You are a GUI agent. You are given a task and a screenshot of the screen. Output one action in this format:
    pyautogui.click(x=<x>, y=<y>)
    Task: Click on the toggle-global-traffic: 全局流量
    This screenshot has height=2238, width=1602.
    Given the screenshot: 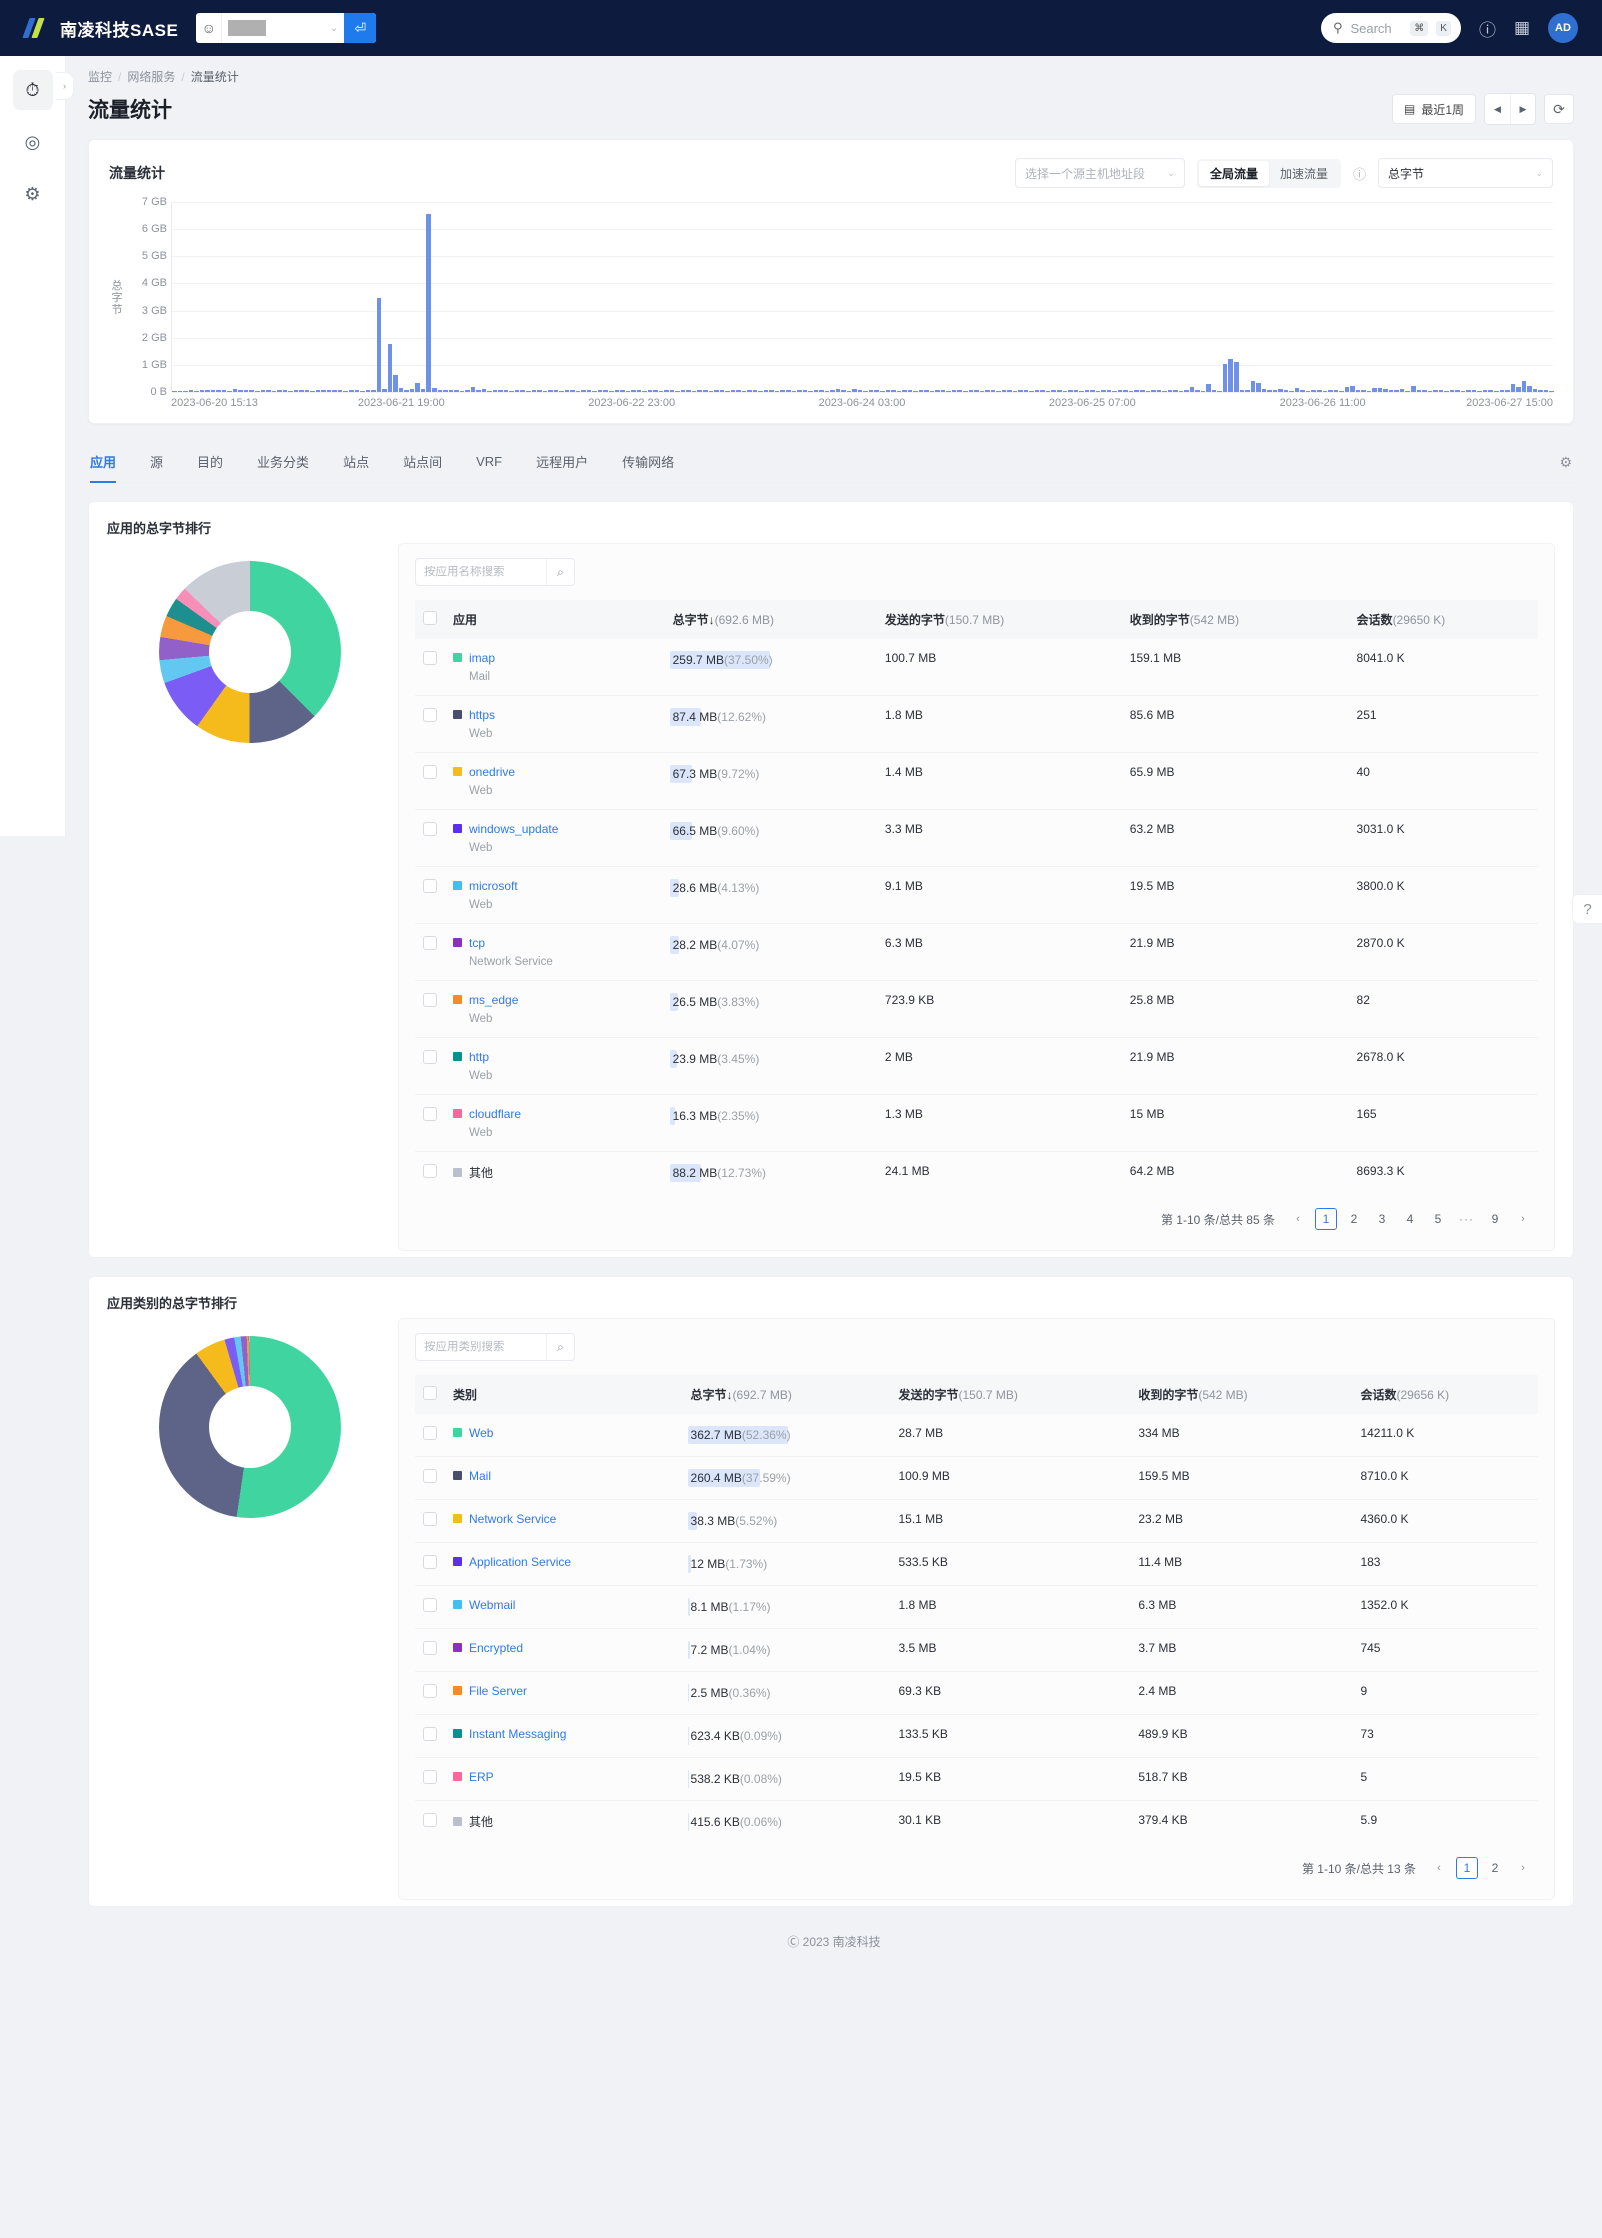 What is the action you would take?
    pyautogui.click(x=1233, y=173)
    